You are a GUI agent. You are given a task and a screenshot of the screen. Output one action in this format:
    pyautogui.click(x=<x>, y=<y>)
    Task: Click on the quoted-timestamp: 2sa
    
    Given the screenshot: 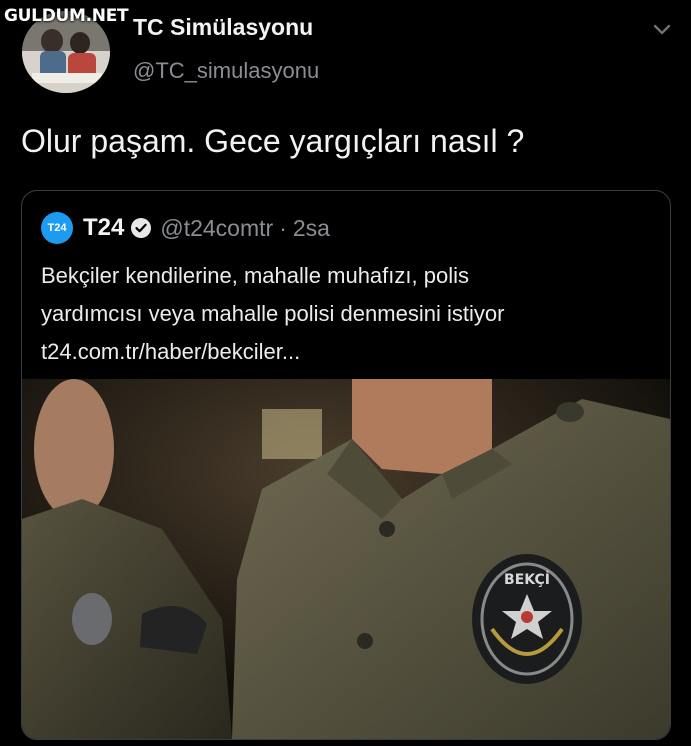 What is the action you would take?
    pyautogui.click(x=311, y=228)
    